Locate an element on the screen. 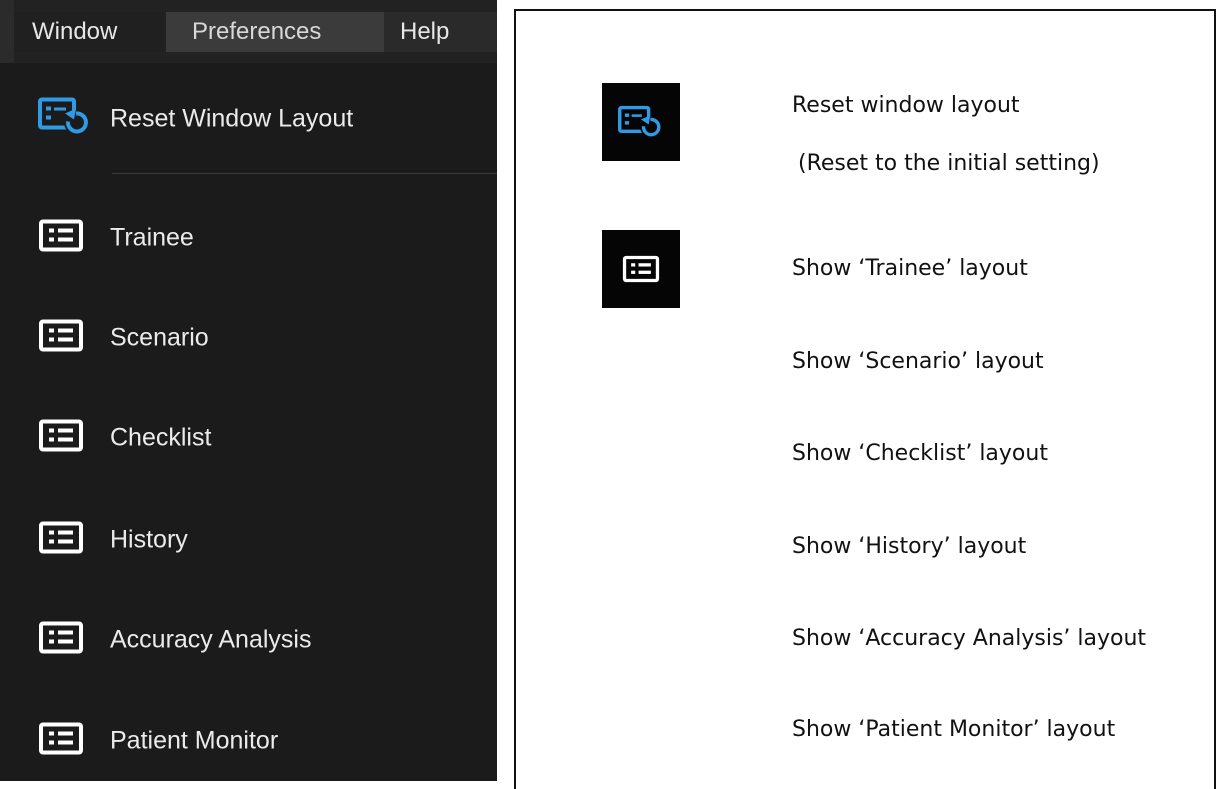 The width and height of the screenshot is (1229, 789). menubar: Window Preferences Help is located at coordinates (248, 31).